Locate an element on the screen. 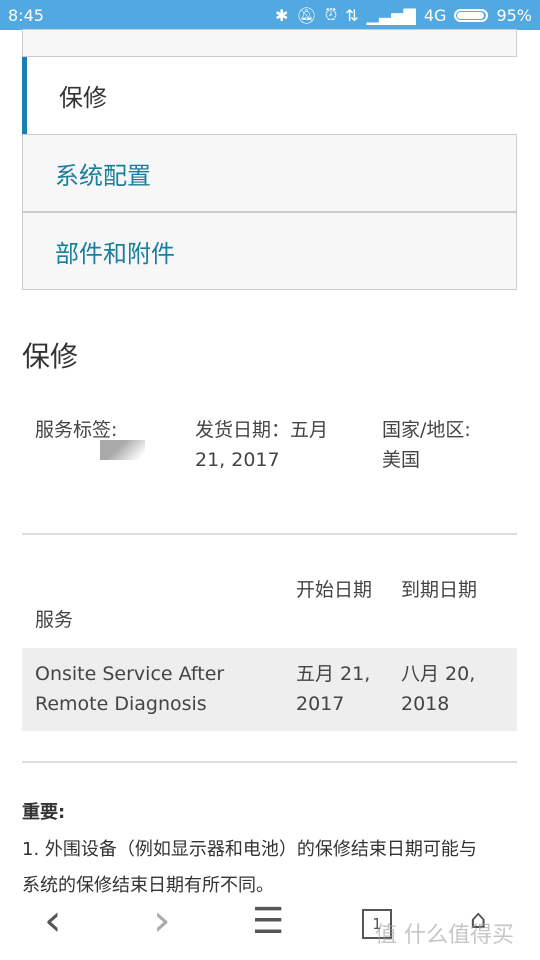 The width and height of the screenshot is (540, 960). bluetooth-icon: ✱ is located at coordinates (282, 15).